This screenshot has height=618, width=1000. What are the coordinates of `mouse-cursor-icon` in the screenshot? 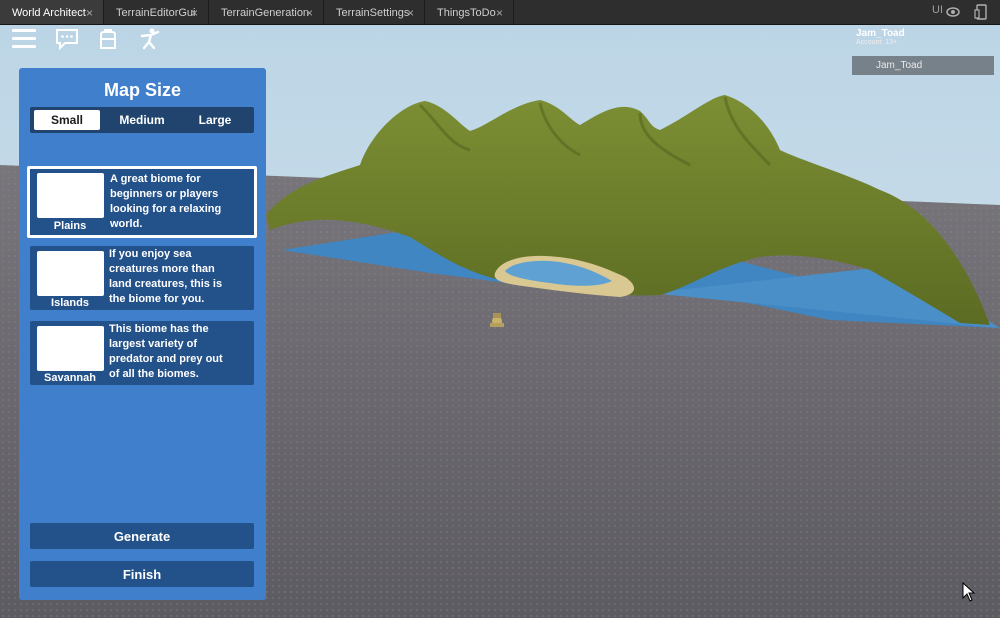 It's located at (969, 592).